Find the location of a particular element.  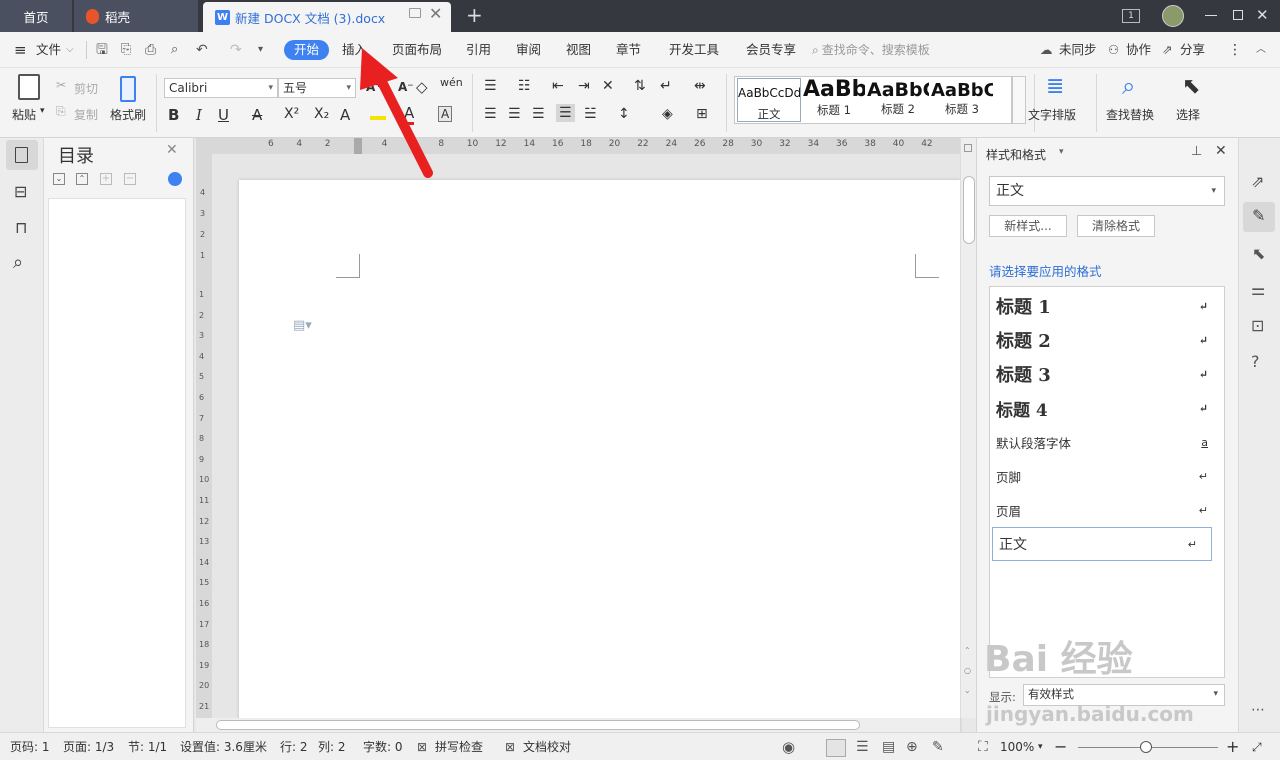

outline-view-icon: ☰ is located at coordinates (862, 746).